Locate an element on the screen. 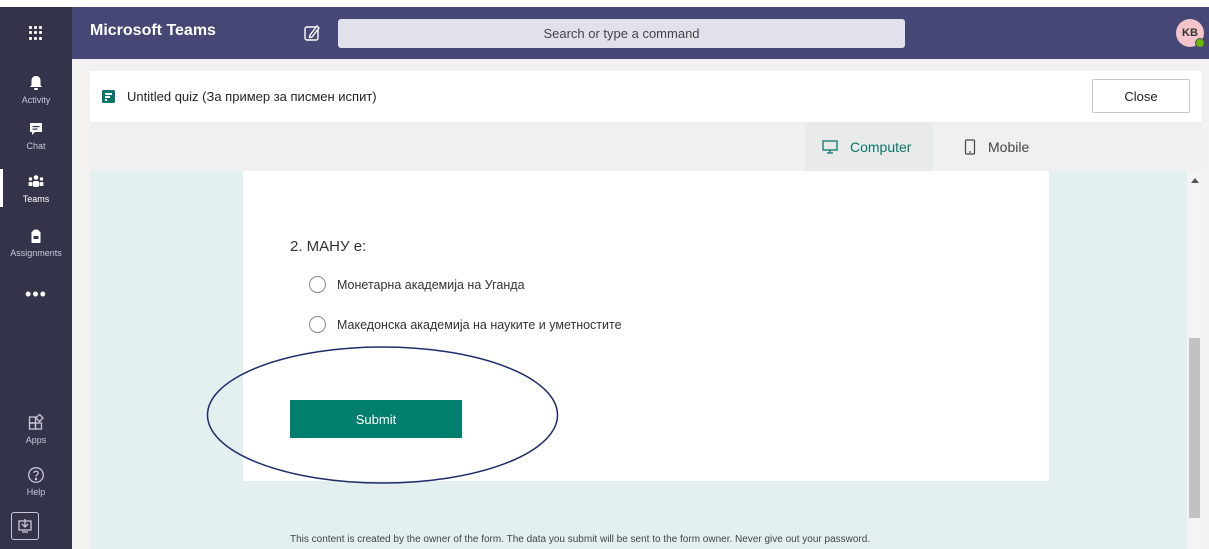 This screenshot has height=549, width=1209. app-launcher-button is located at coordinates (36, 33).